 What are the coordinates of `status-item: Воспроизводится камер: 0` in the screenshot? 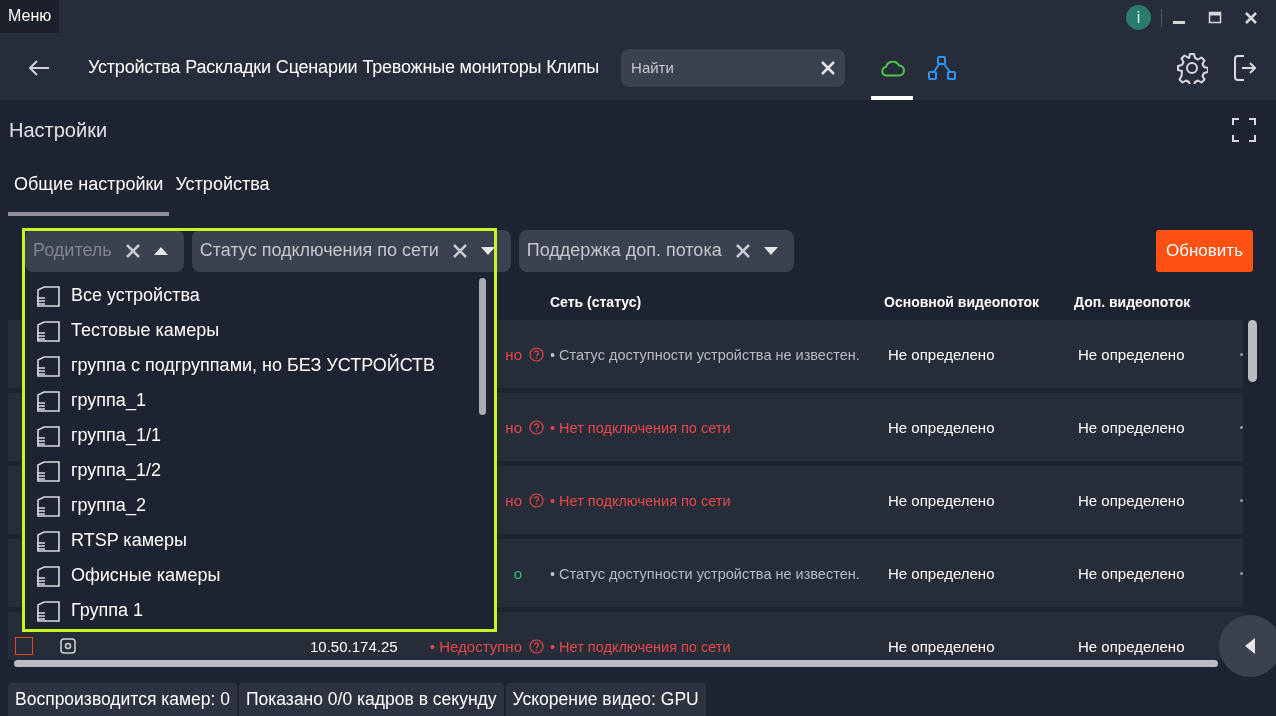 It's located at (122, 699).